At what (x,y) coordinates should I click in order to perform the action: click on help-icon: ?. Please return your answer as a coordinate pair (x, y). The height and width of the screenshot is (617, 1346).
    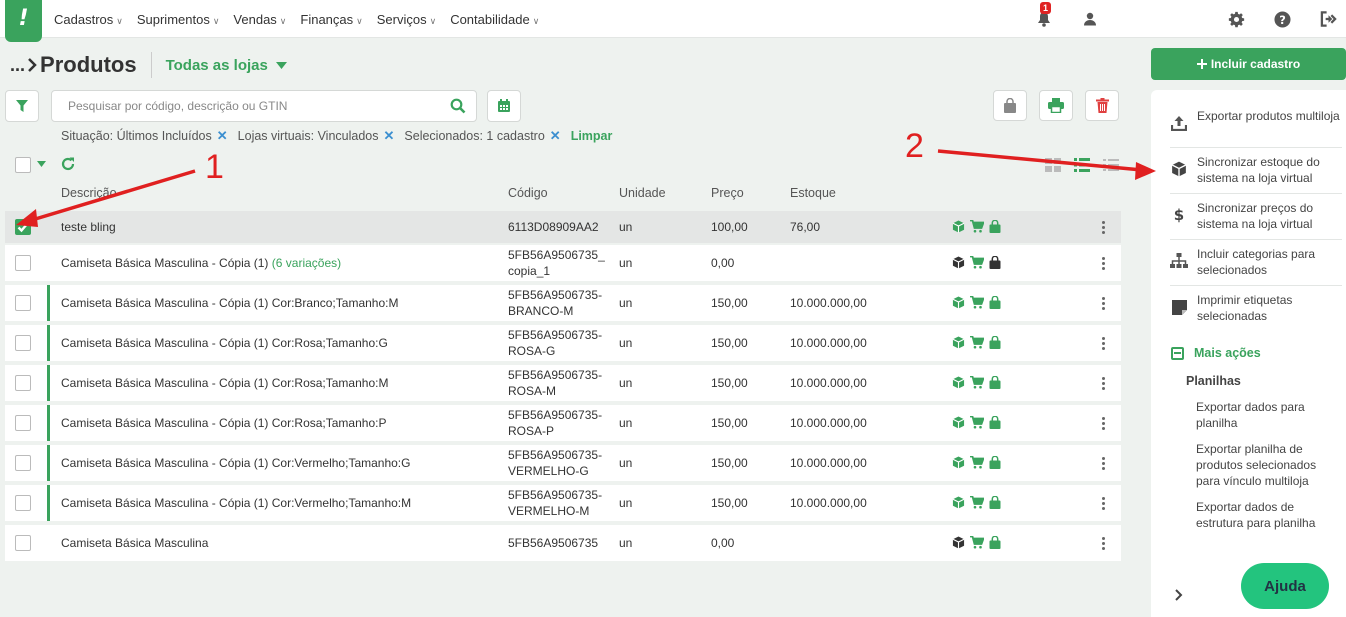
    Looking at the image, I should click on (1282, 19).